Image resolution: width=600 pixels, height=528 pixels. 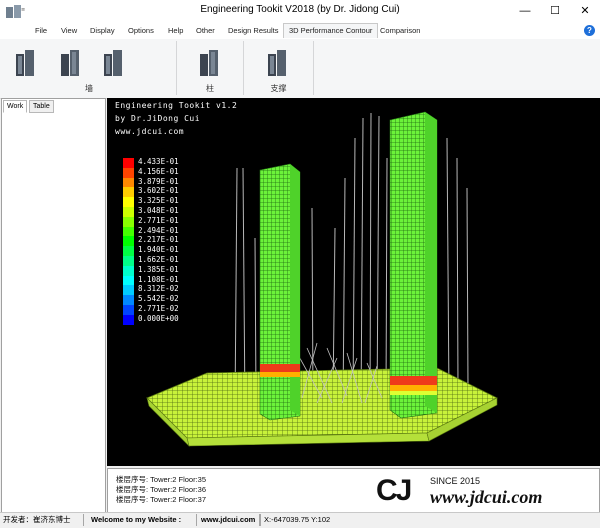 I want to click on menu-display: Display, so click(x=102, y=31).